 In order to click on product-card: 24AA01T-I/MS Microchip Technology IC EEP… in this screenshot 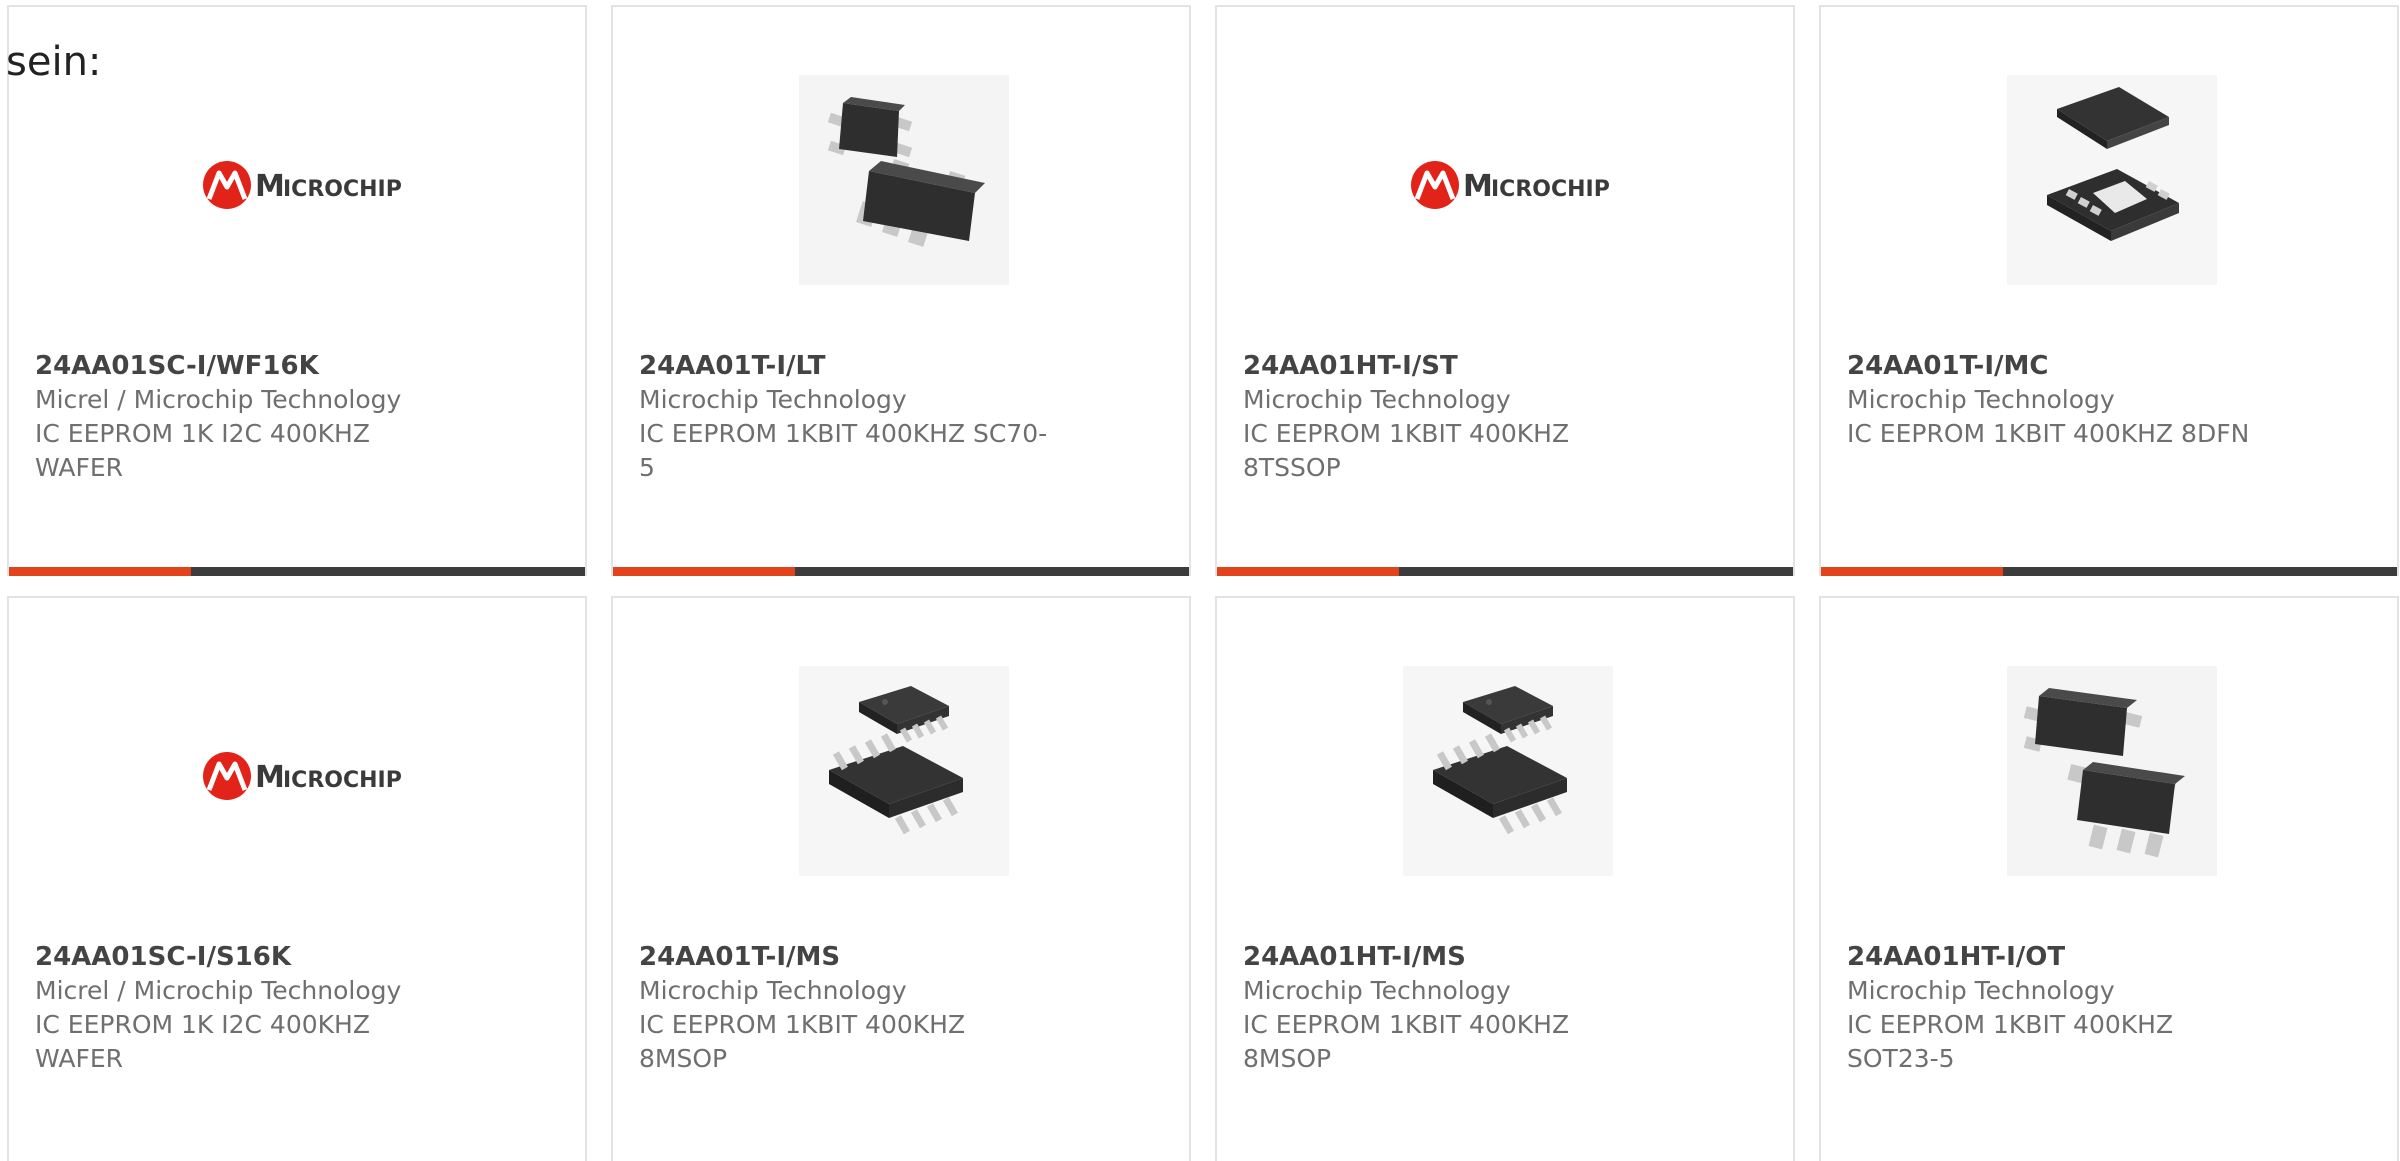, I will do `click(901, 878)`.